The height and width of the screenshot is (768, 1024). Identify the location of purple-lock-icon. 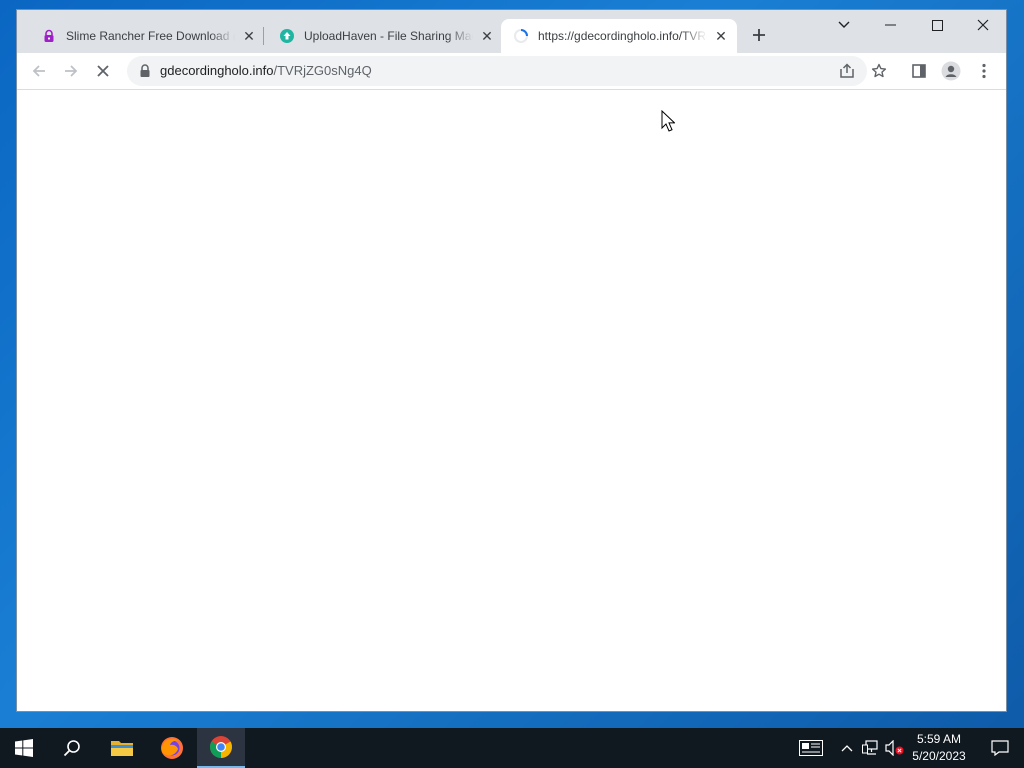
(49, 36).